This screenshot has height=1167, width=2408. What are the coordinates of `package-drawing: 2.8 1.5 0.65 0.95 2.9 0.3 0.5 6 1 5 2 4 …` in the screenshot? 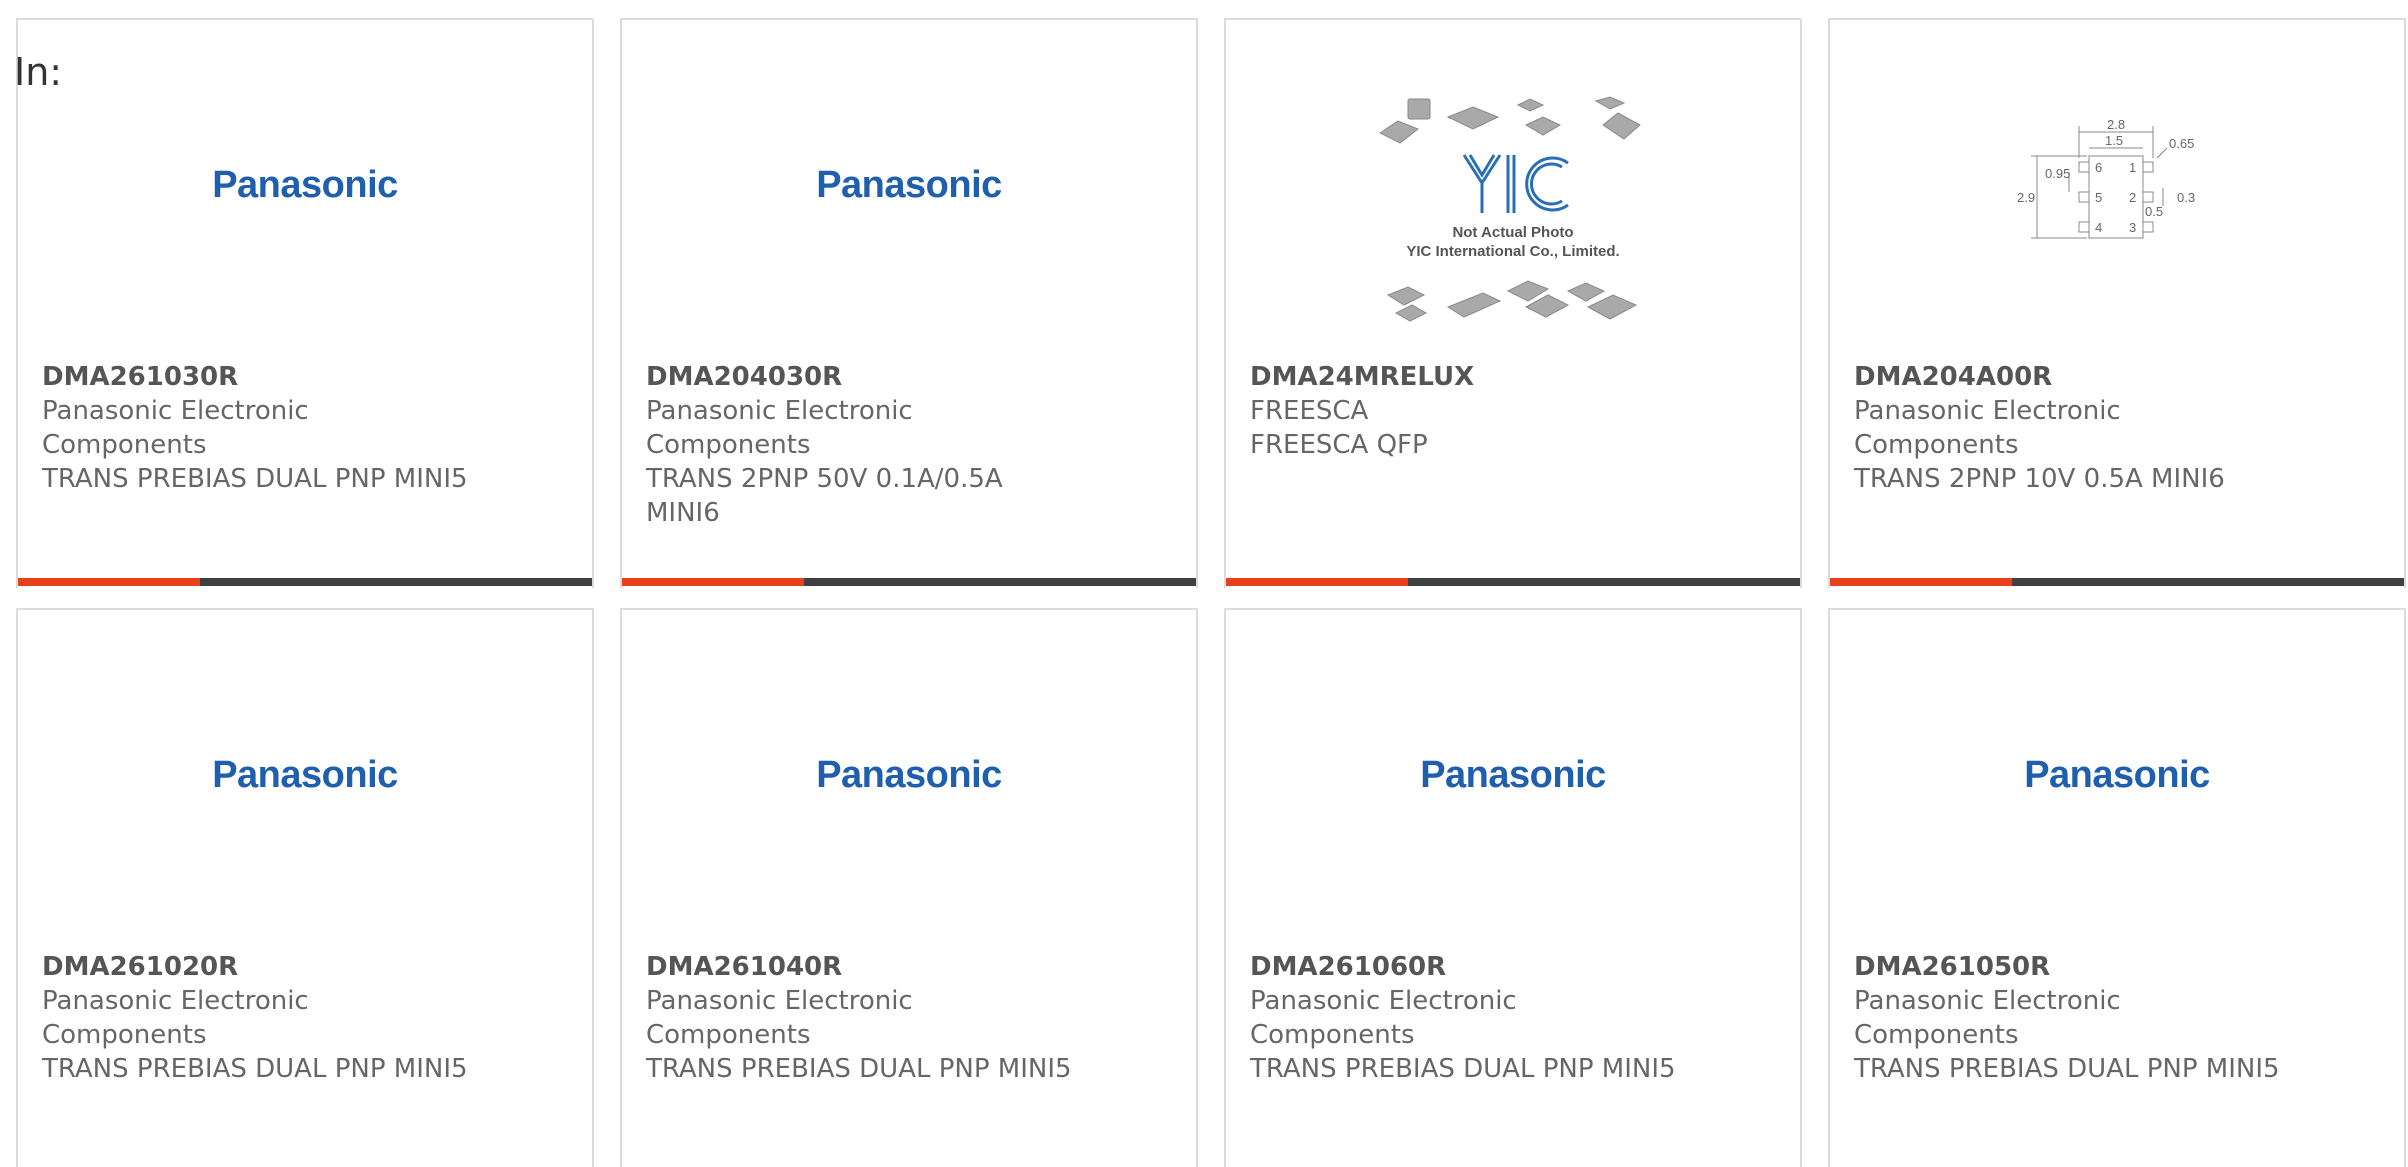 It's located at (2117, 189).